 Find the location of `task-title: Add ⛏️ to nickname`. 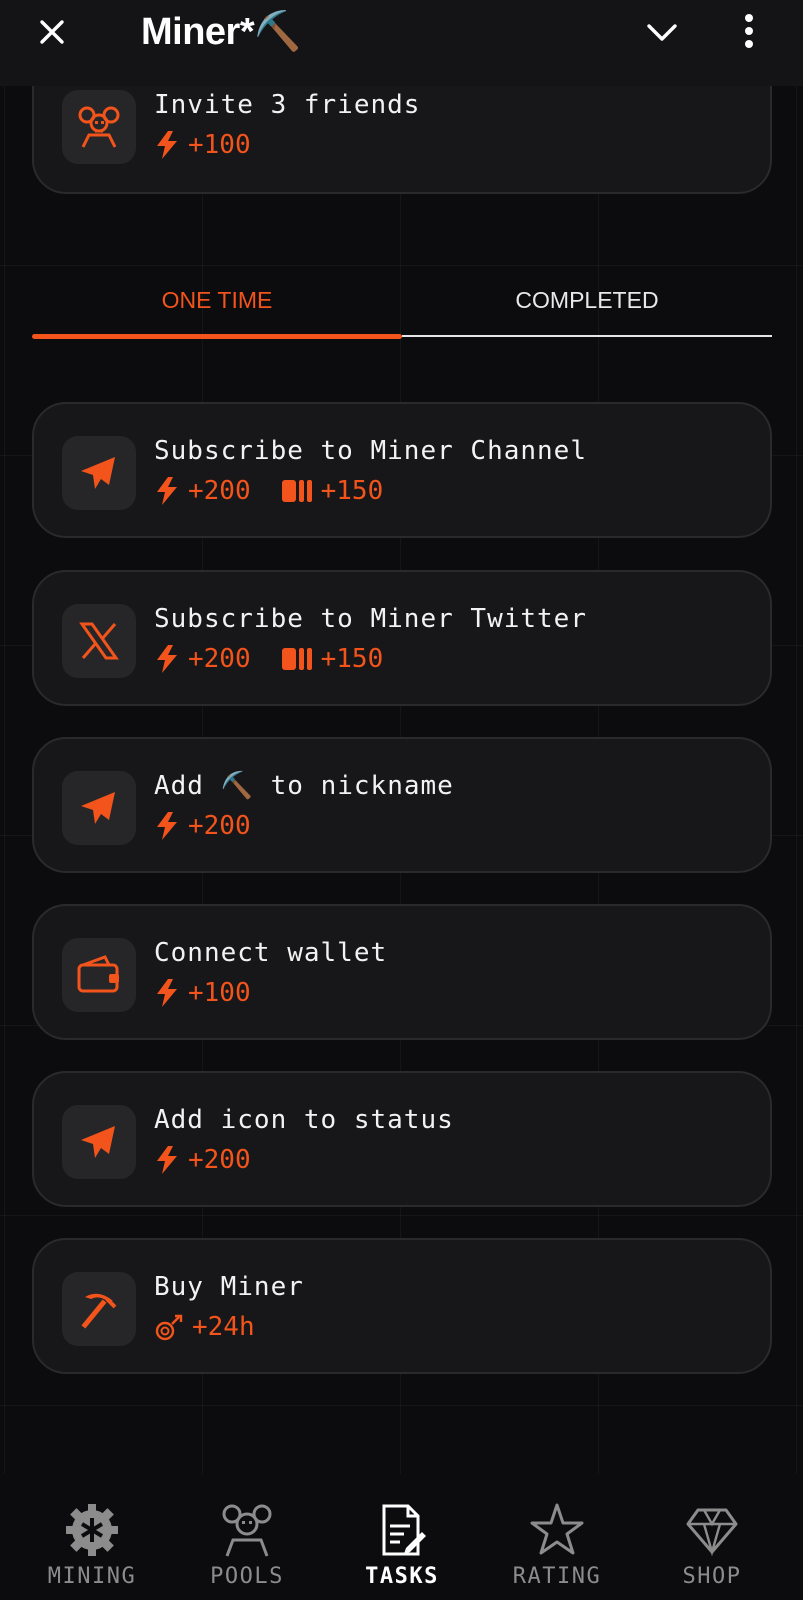

task-title: Add ⛏️ to nickname is located at coordinates (304, 786).